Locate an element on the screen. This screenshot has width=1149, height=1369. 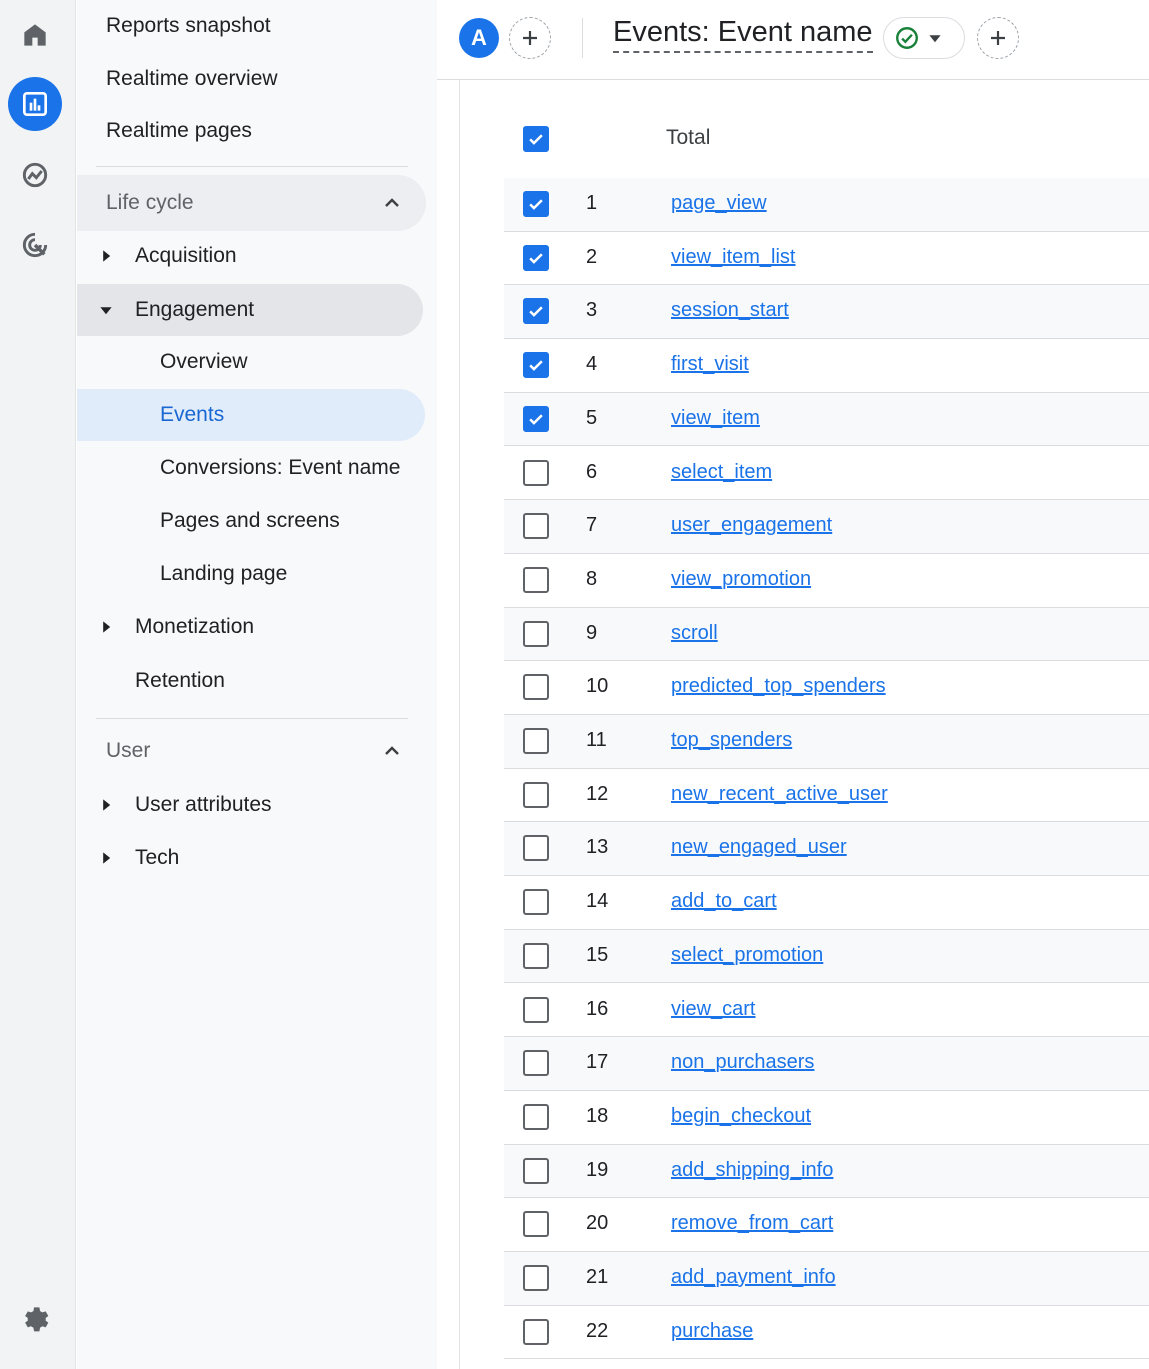
caret-down-icon is located at coordinates (935, 39).